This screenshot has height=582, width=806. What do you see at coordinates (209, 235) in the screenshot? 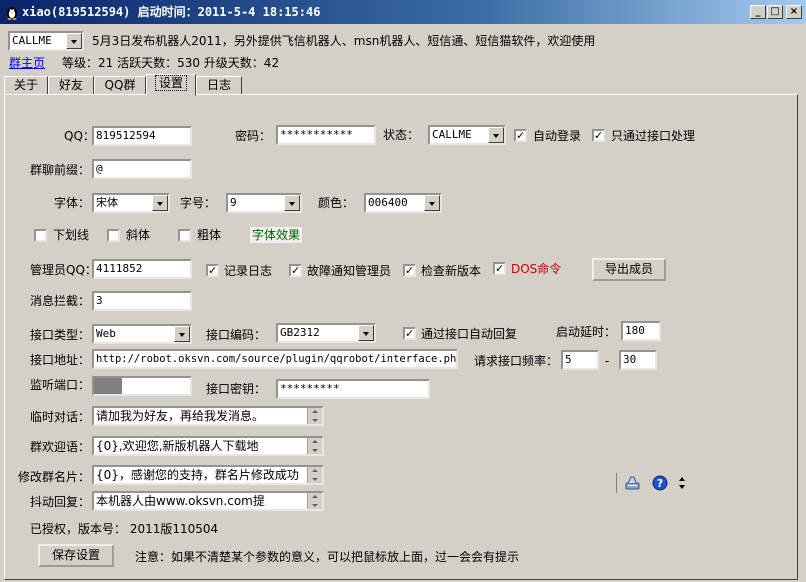
I see `bold-label: 粗体` at bounding box center [209, 235].